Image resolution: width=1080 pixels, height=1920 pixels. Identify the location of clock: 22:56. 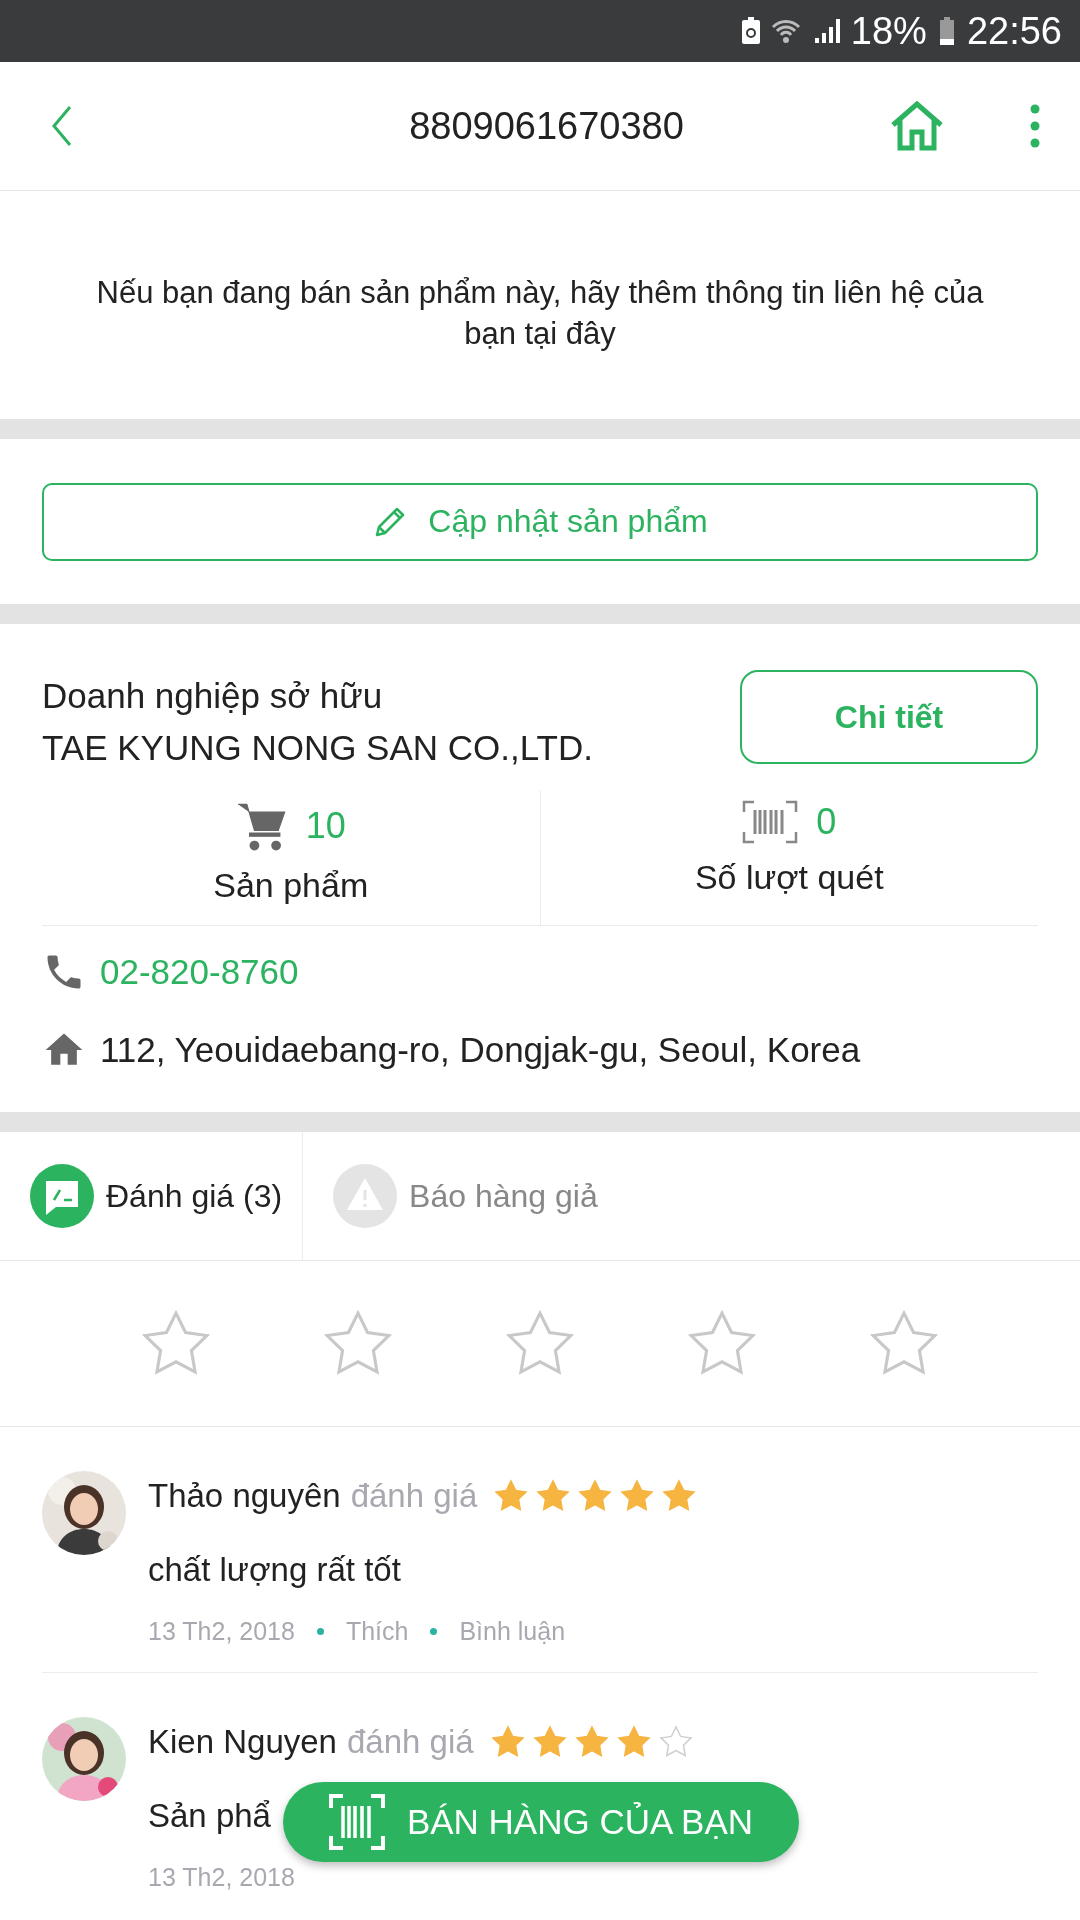
(1014, 31).